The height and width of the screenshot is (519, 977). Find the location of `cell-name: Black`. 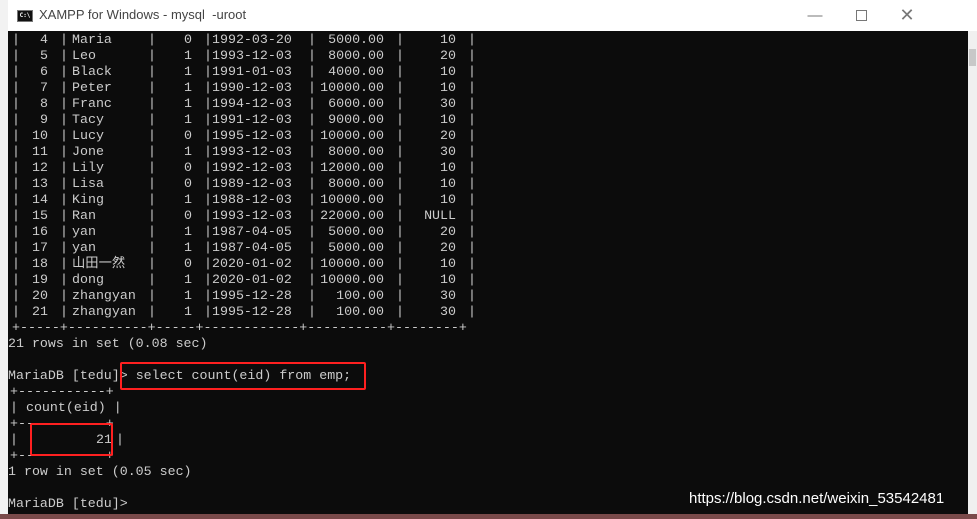

cell-name: Black is located at coordinates (92, 71).